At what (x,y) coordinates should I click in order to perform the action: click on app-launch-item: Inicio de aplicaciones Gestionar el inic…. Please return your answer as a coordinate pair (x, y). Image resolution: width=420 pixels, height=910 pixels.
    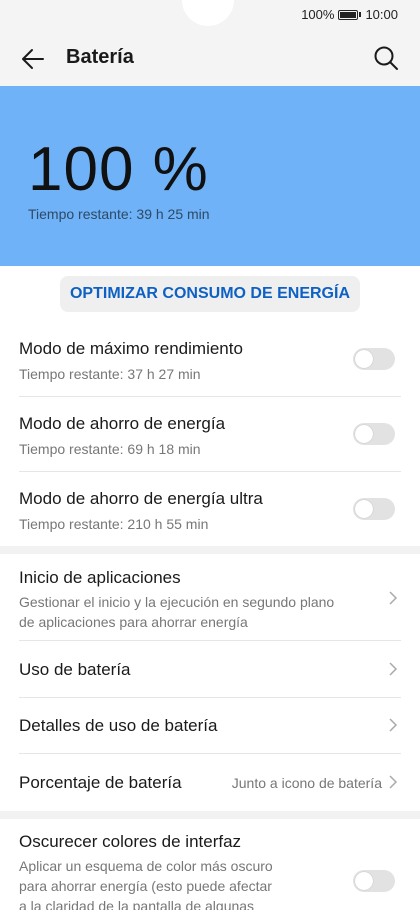
    Looking at the image, I should click on (210, 598).